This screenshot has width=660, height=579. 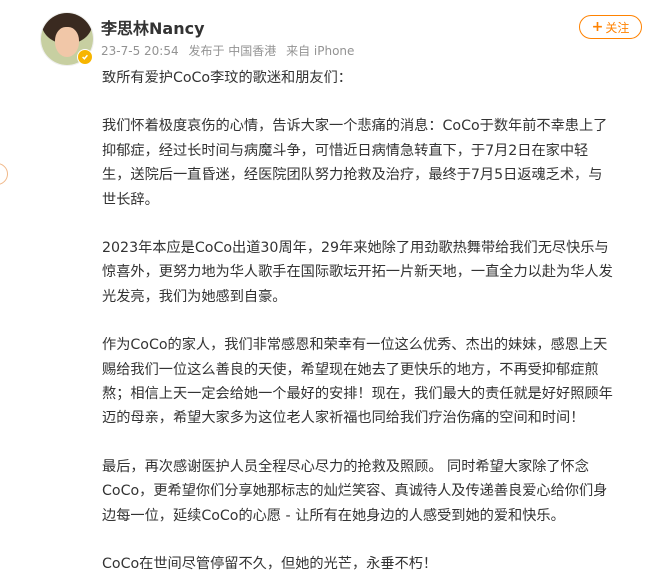 I want to click on checkmark-icon, so click(x=85, y=57).